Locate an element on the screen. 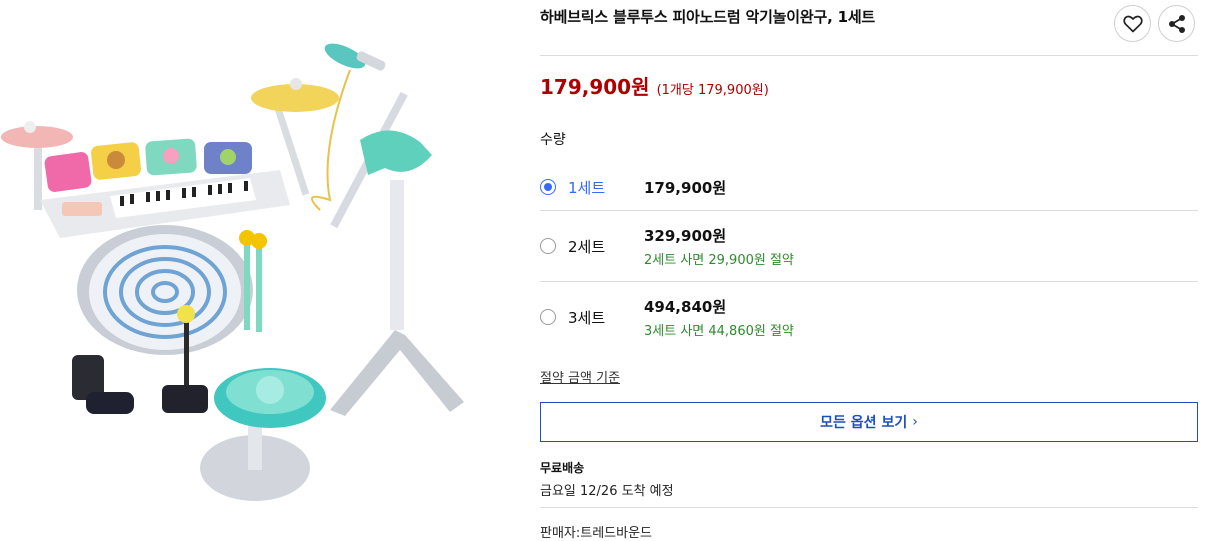  title-divider is located at coordinates (869, 55).